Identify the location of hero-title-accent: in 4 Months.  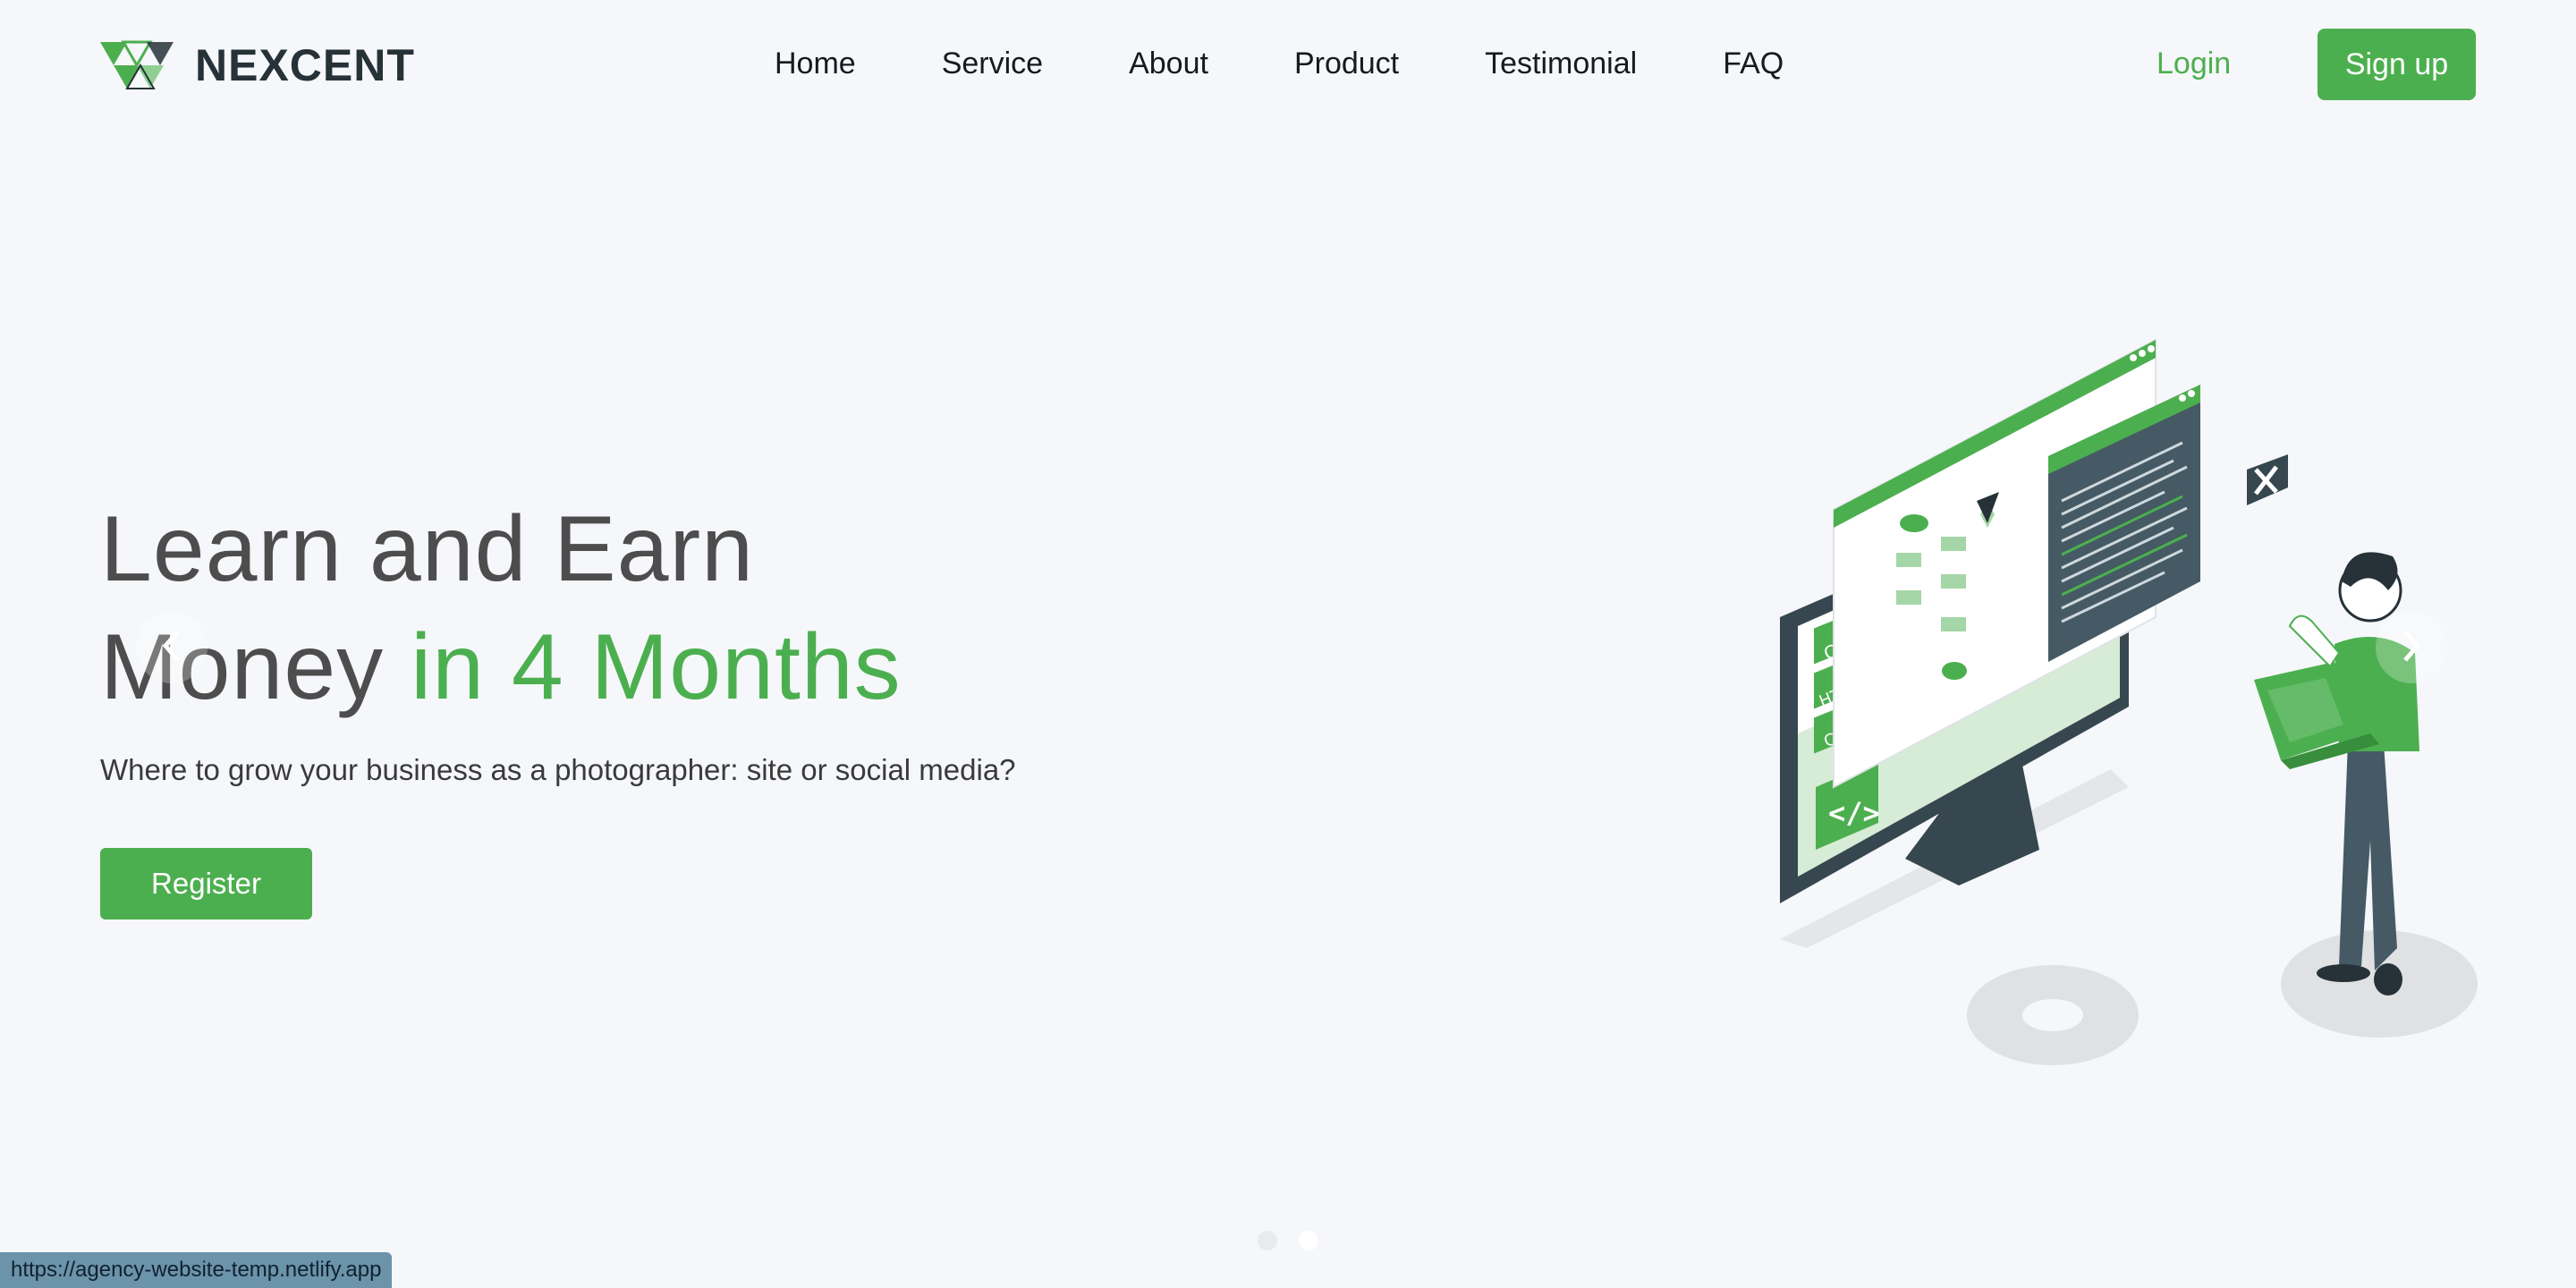
(656, 667).